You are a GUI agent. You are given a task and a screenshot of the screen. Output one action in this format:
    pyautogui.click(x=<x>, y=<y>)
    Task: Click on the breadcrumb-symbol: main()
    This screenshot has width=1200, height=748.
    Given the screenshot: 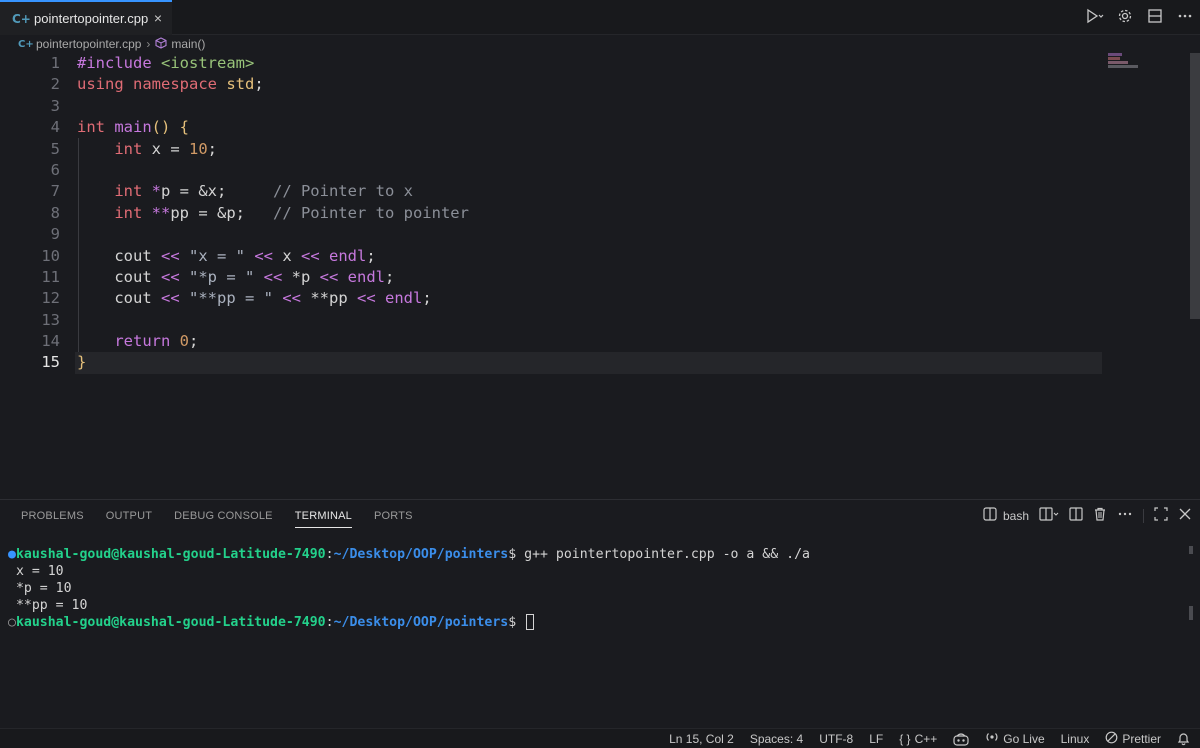 What is the action you would take?
    pyautogui.click(x=188, y=44)
    